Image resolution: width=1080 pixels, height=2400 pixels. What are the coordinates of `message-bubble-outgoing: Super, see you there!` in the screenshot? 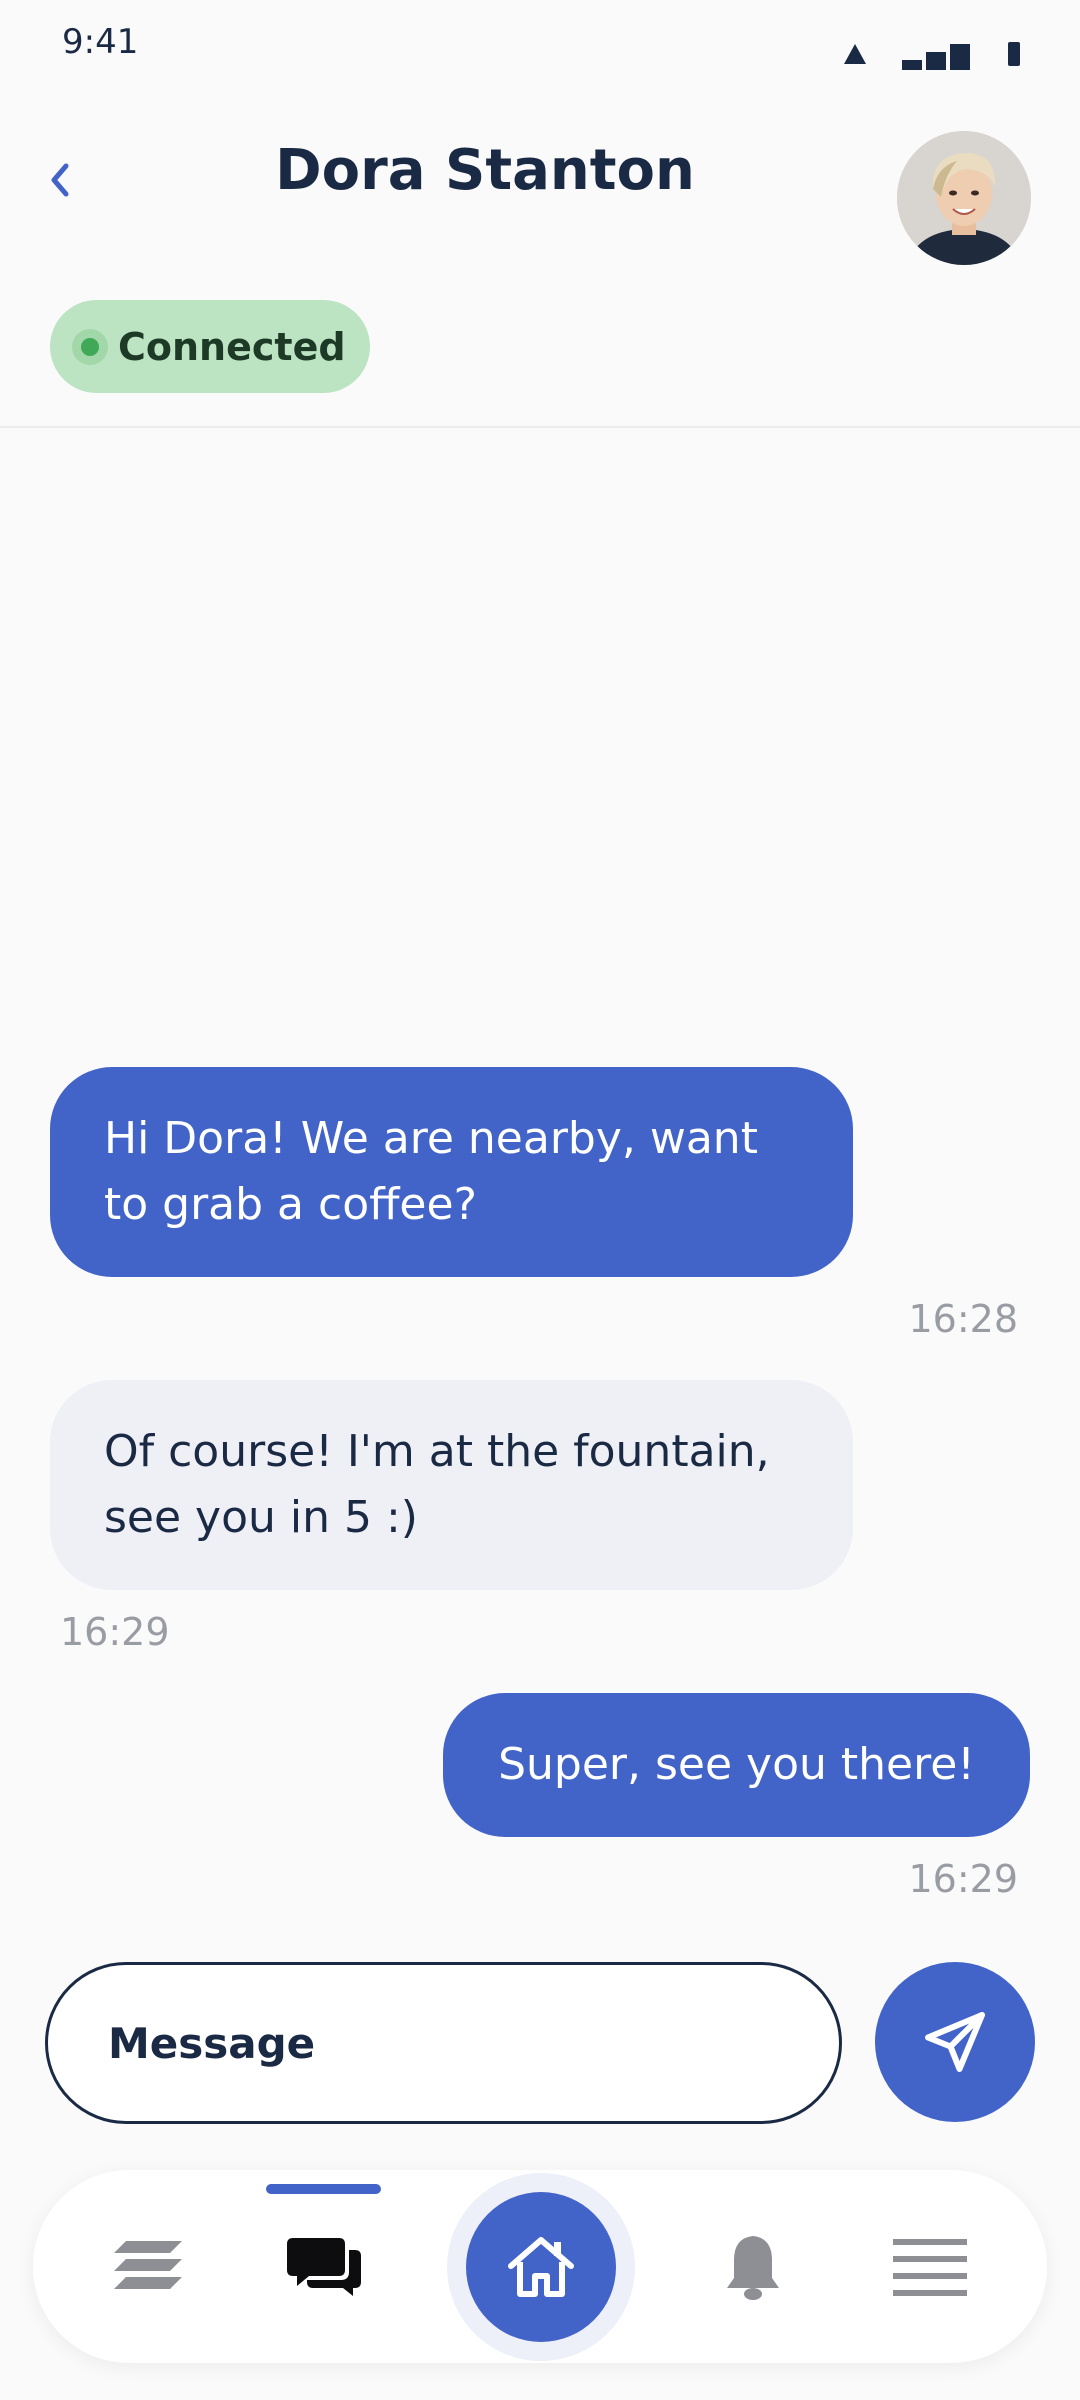 It's located at (736, 1765).